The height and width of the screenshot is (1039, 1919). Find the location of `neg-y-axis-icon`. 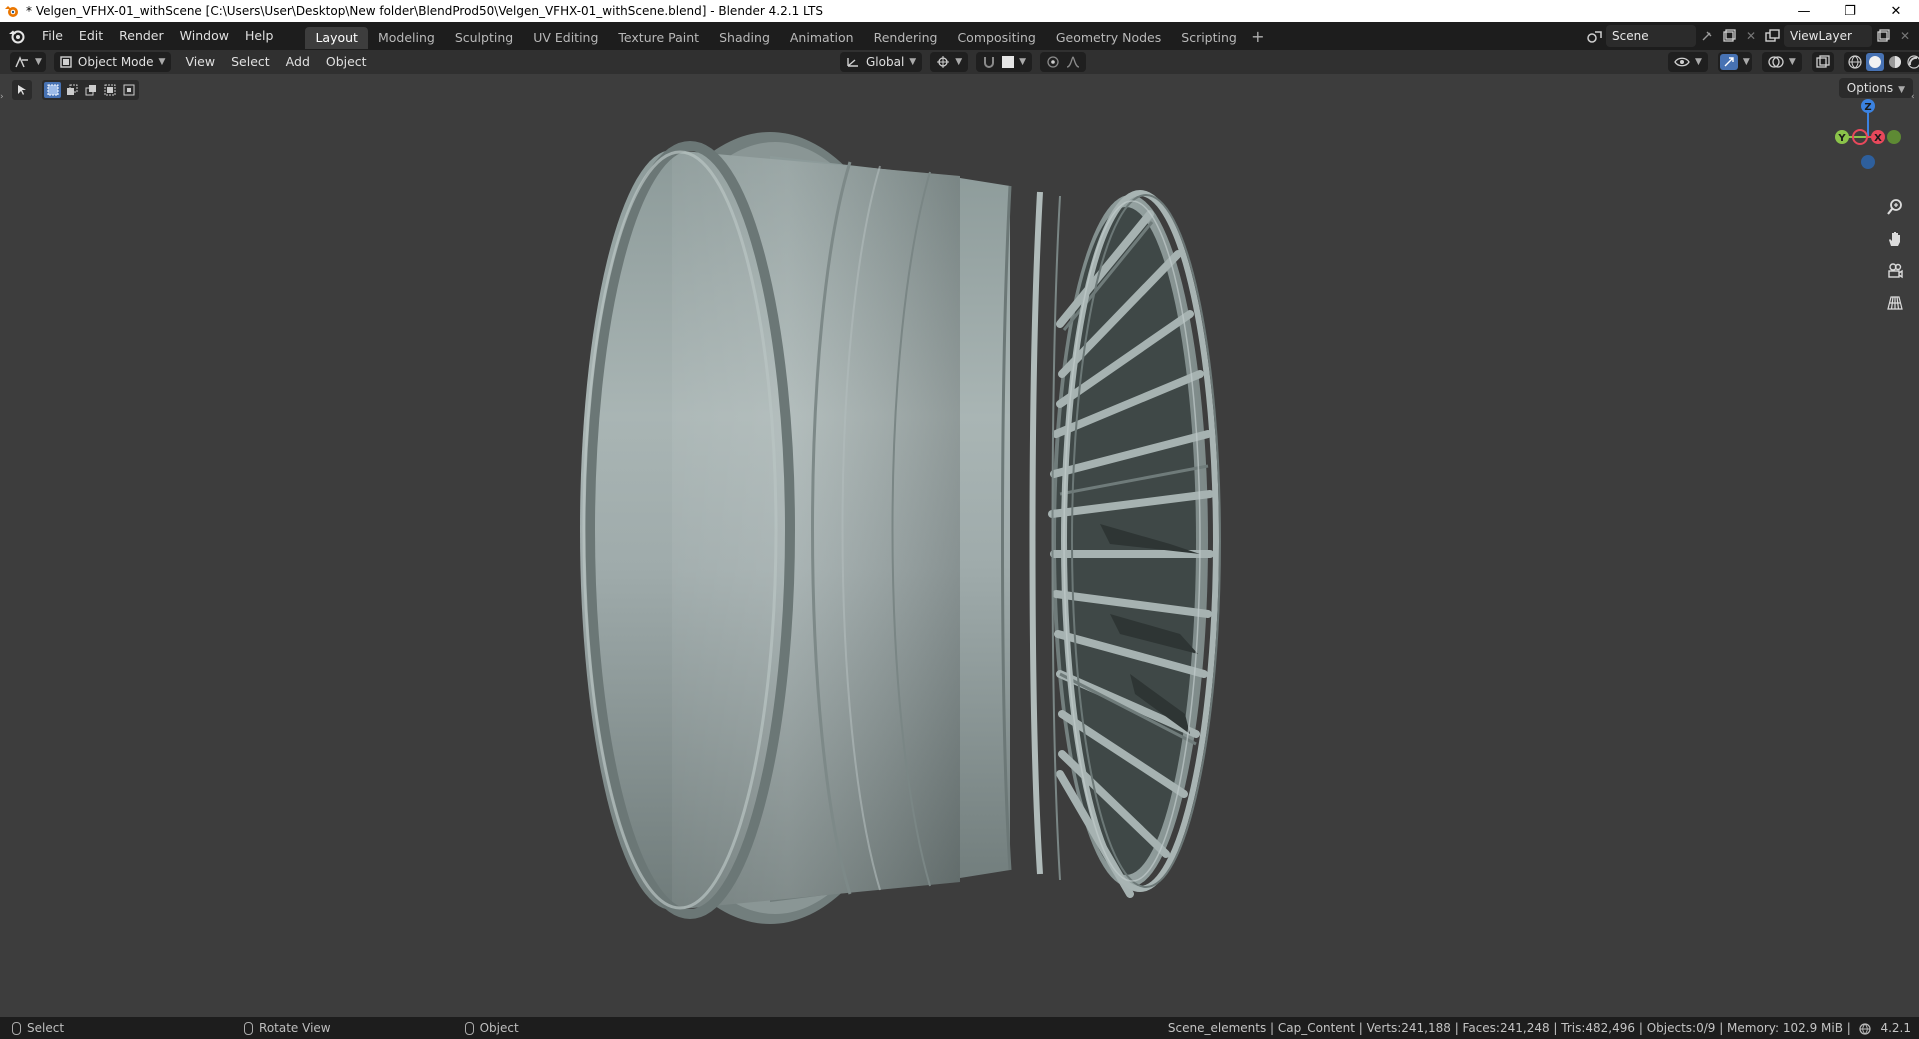

neg-y-axis-icon is located at coordinates (1894, 137).